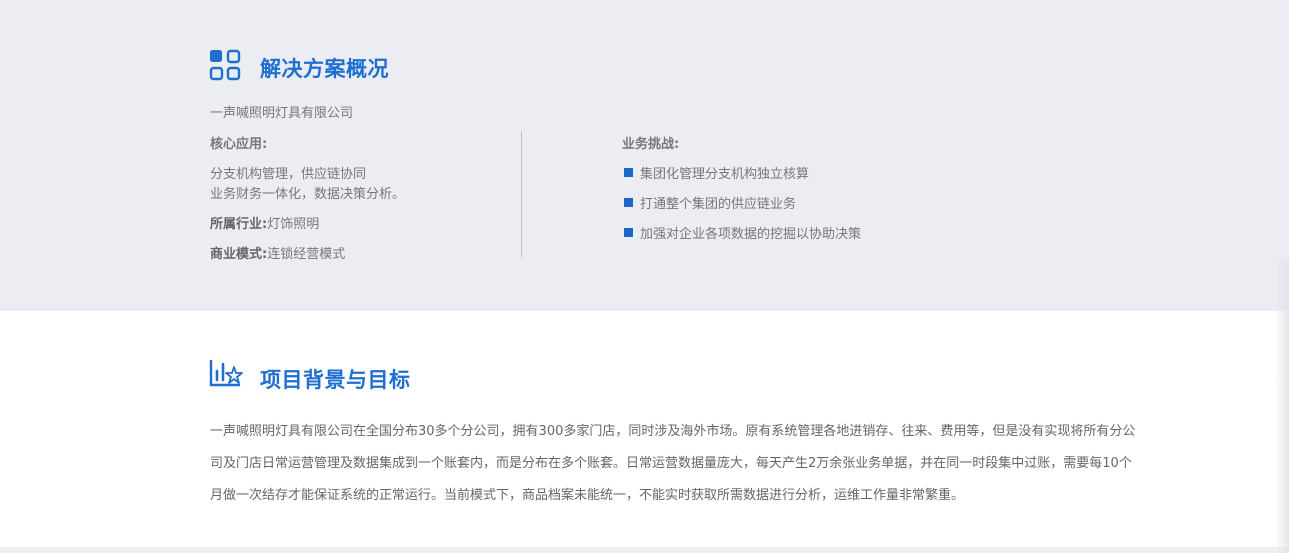 The height and width of the screenshot is (553, 1289). What do you see at coordinates (308, 194) in the screenshot?
I see `core-app-line-2: 业务财务一体化，数据决策分析。` at bounding box center [308, 194].